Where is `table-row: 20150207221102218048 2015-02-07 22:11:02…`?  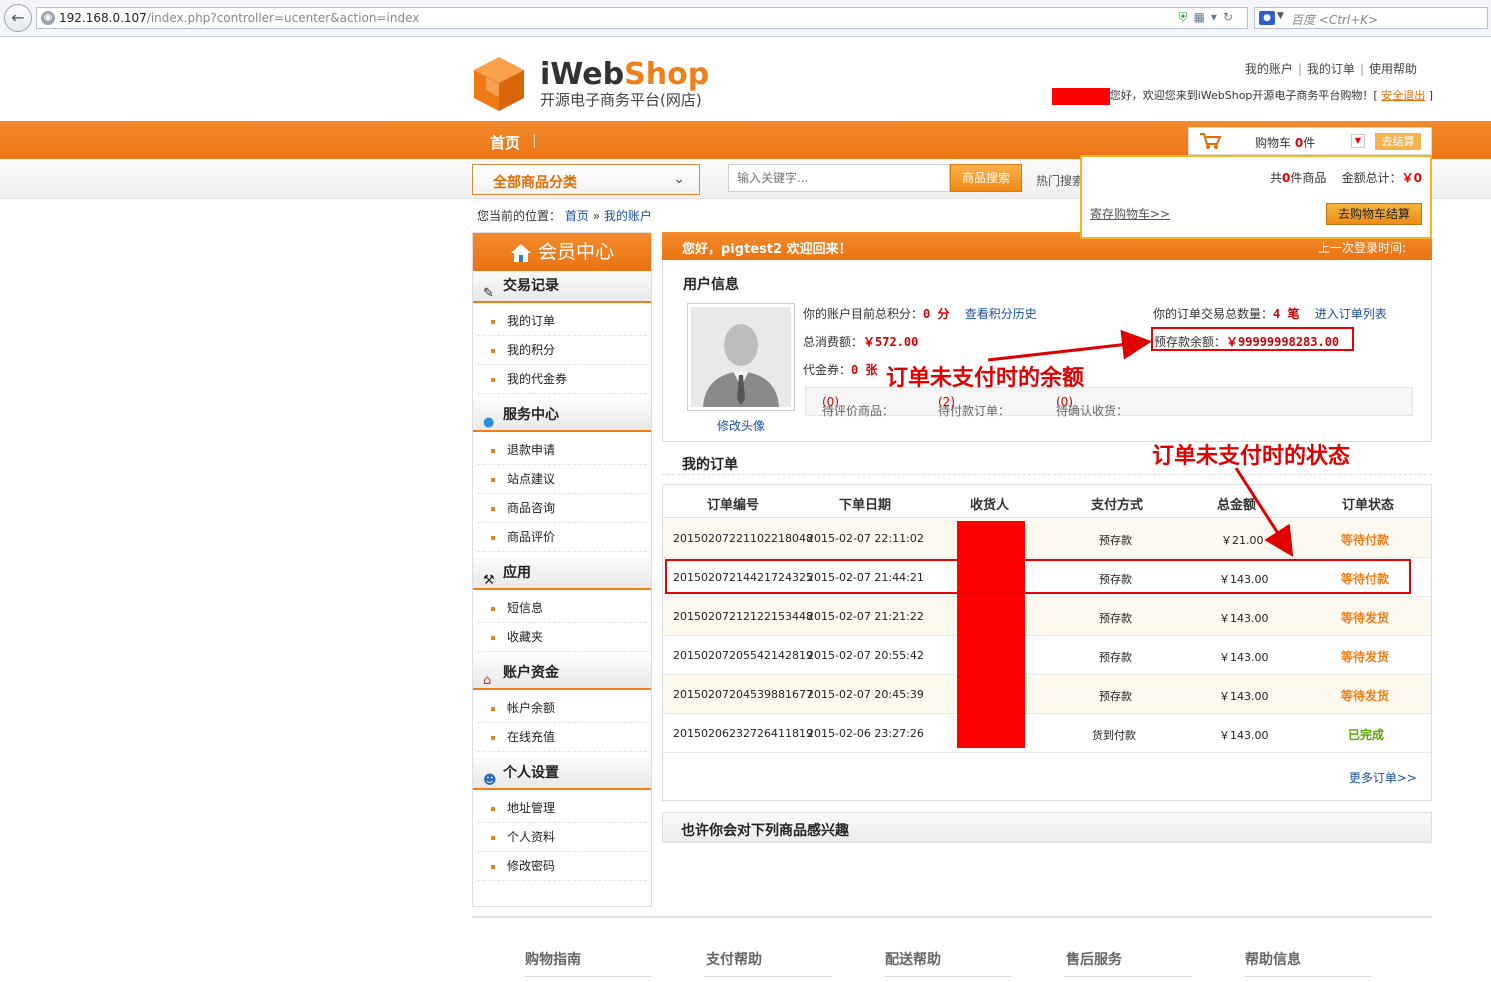 table-row: 20150207221102218048 2015-02-07 22:11:02… is located at coordinates (1047, 538).